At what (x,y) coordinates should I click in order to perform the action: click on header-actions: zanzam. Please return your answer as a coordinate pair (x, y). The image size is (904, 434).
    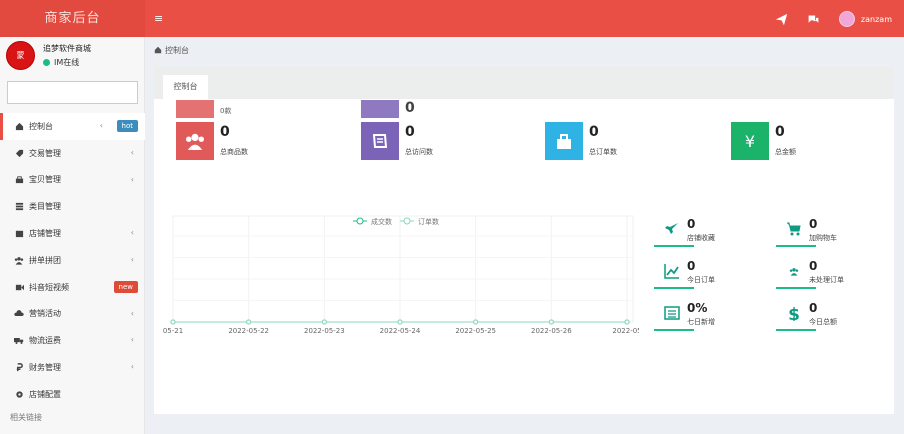
    Looking at the image, I should click on (833, 19).